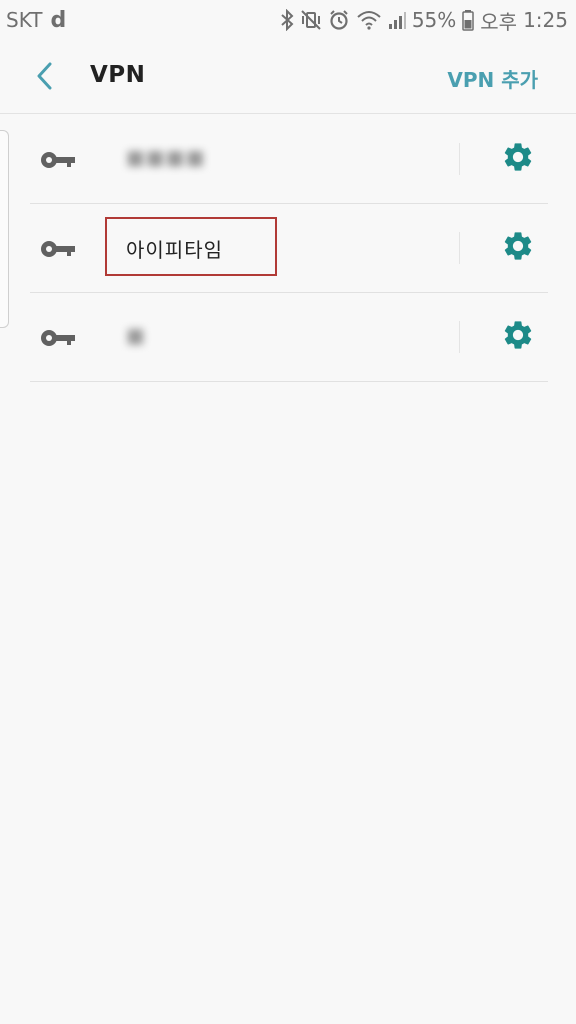 The image size is (576, 1024). What do you see at coordinates (58, 20) in the screenshot?
I see `carrier-logo: d` at bounding box center [58, 20].